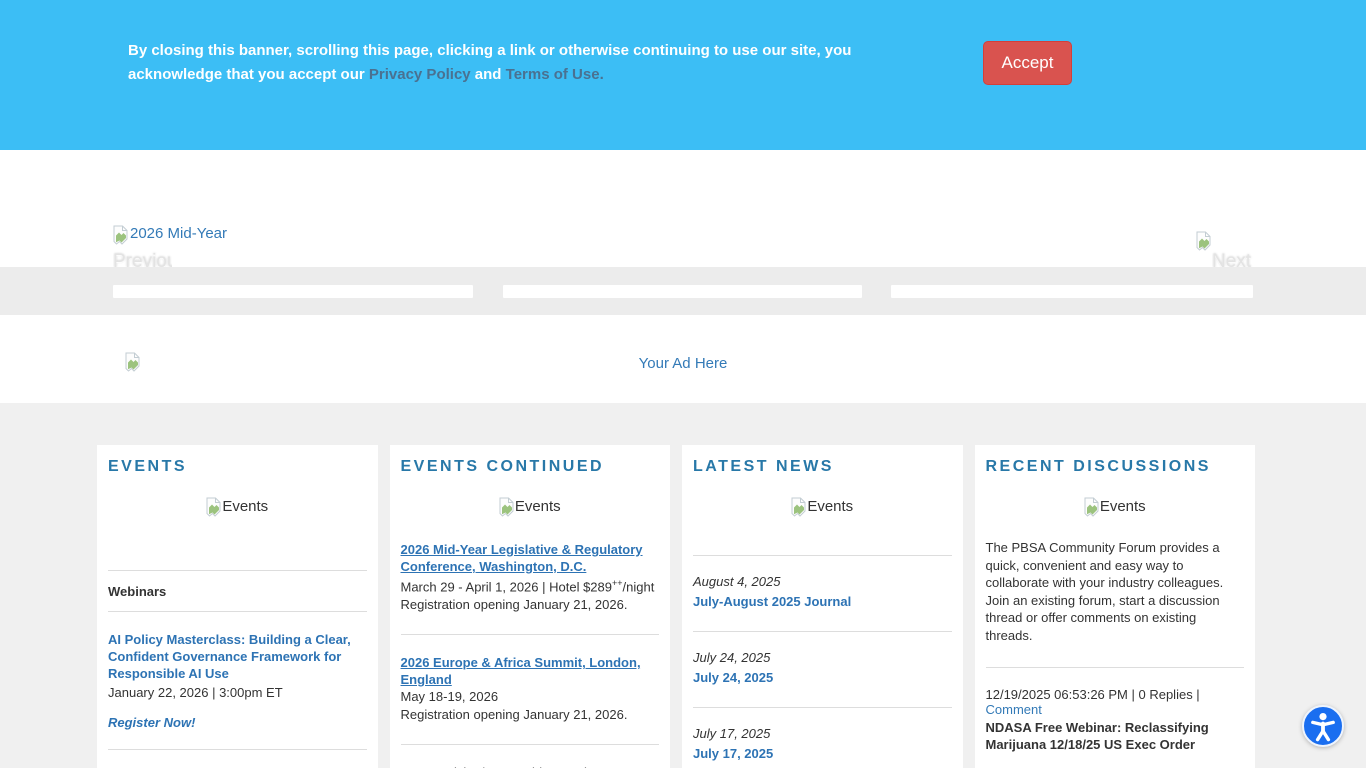 The width and height of the screenshot is (1366, 768). I want to click on ad-strip: Your Ad Here, so click(683, 359).